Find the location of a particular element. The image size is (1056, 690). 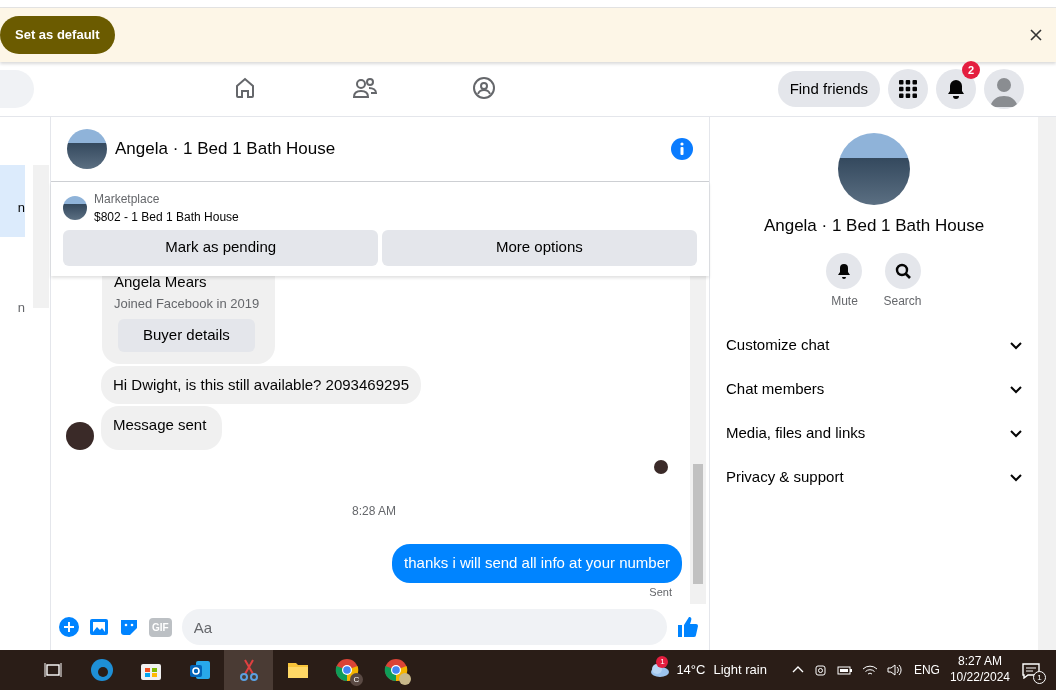

section-label: Privacy & support is located at coordinates (785, 477).